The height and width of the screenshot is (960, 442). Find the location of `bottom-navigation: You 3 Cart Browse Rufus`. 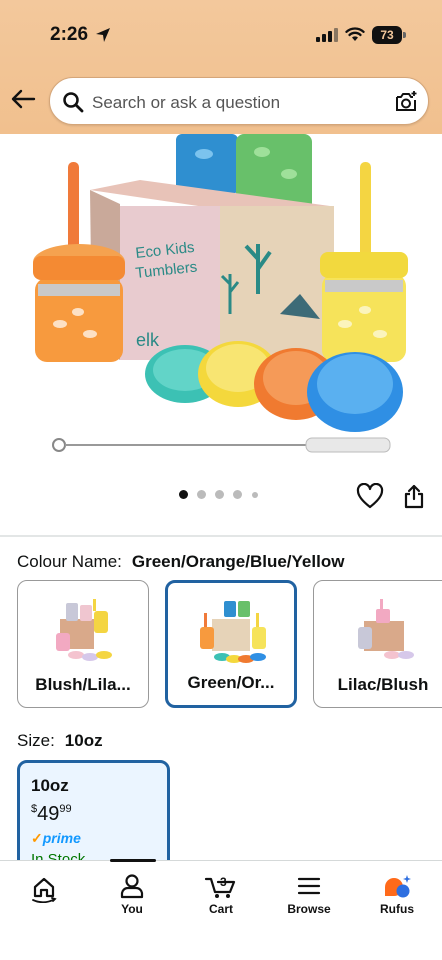

bottom-navigation: You 3 Cart Browse Rufus is located at coordinates (221, 909).